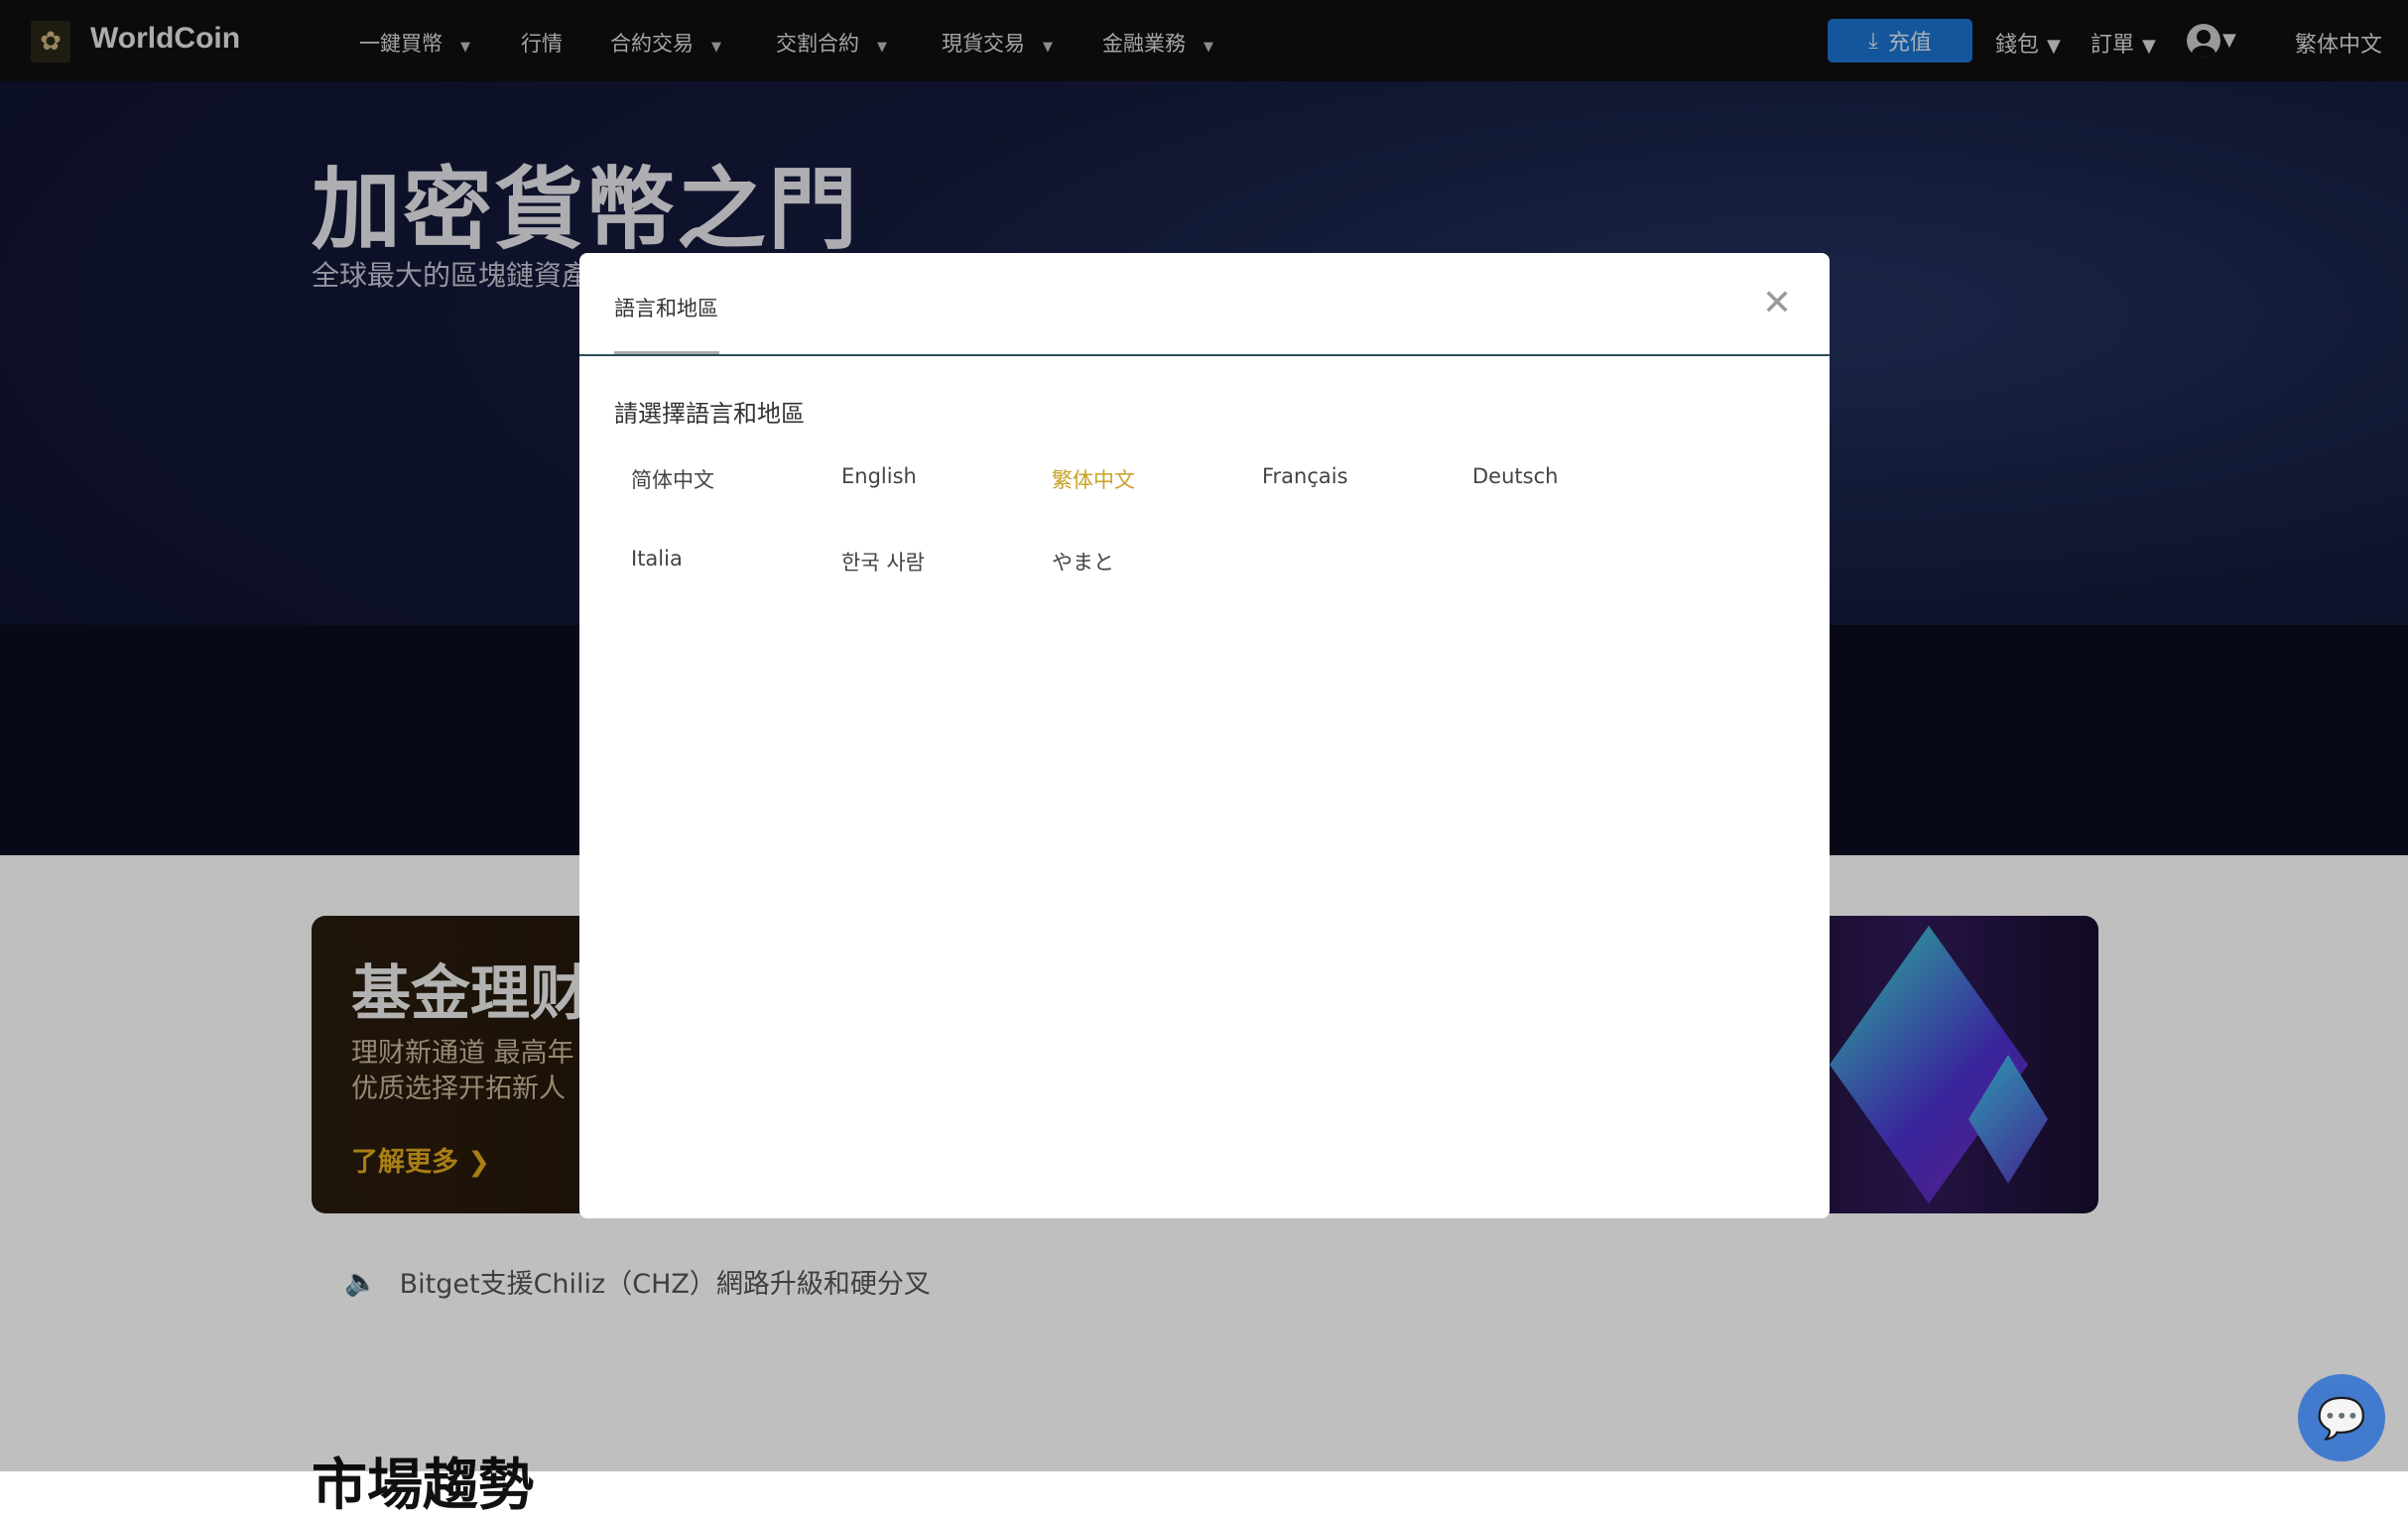  What do you see at coordinates (666, 307) in the screenshot?
I see `dialog-title: 語言和地區` at bounding box center [666, 307].